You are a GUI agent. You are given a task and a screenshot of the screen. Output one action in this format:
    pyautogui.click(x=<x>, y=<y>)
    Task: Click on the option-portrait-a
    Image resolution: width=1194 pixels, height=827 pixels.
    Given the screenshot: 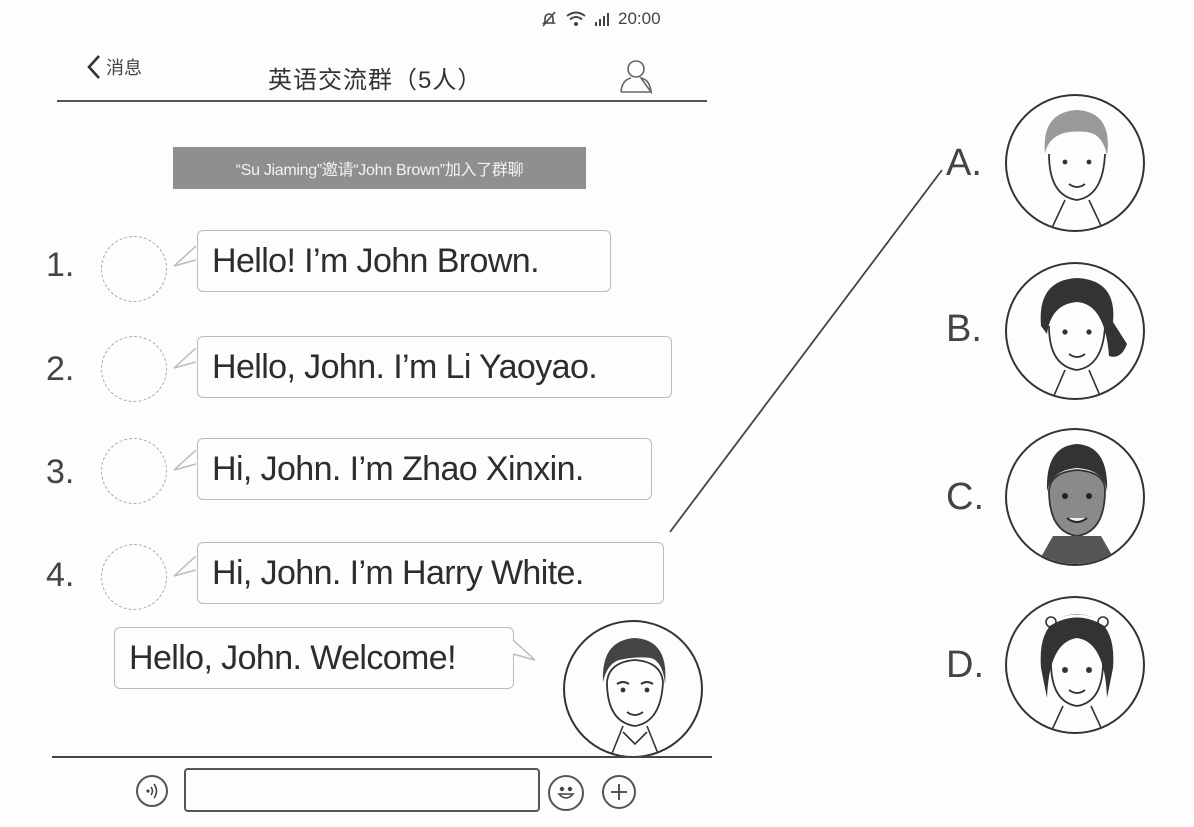 What is the action you would take?
    pyautogui.click(x=1075, y=163)
    